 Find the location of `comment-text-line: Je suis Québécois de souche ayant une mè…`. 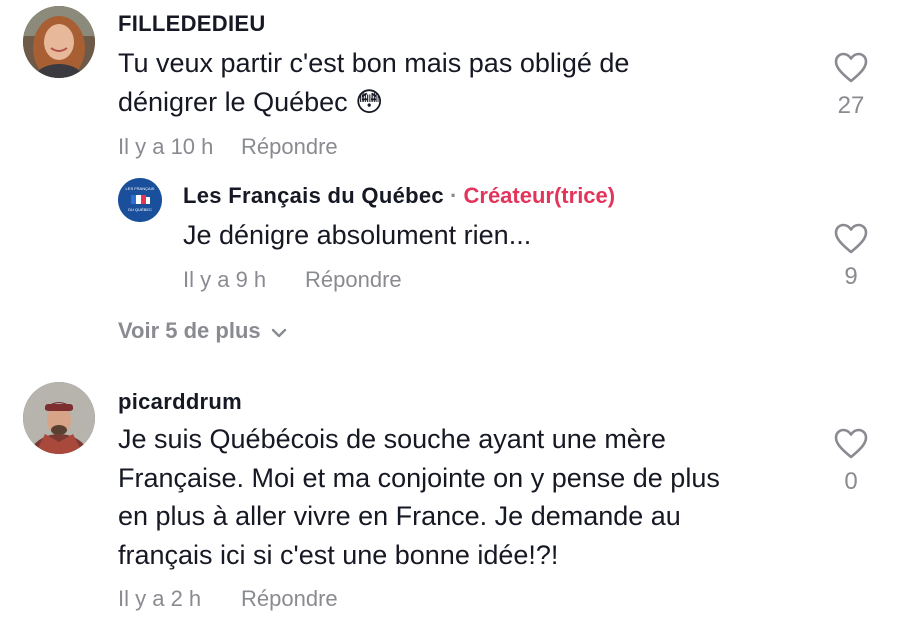

comment-text-line: Je suis Québécois de souche ayant une mè… is located at coordinates (392, 439).